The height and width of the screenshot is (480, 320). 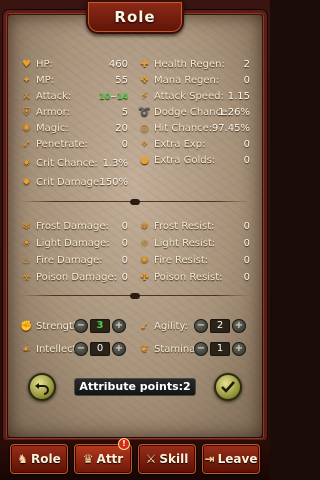 I want to click on stat-fire-resist: ✺ Fire Resist: 0, so click(x=194, y=260).